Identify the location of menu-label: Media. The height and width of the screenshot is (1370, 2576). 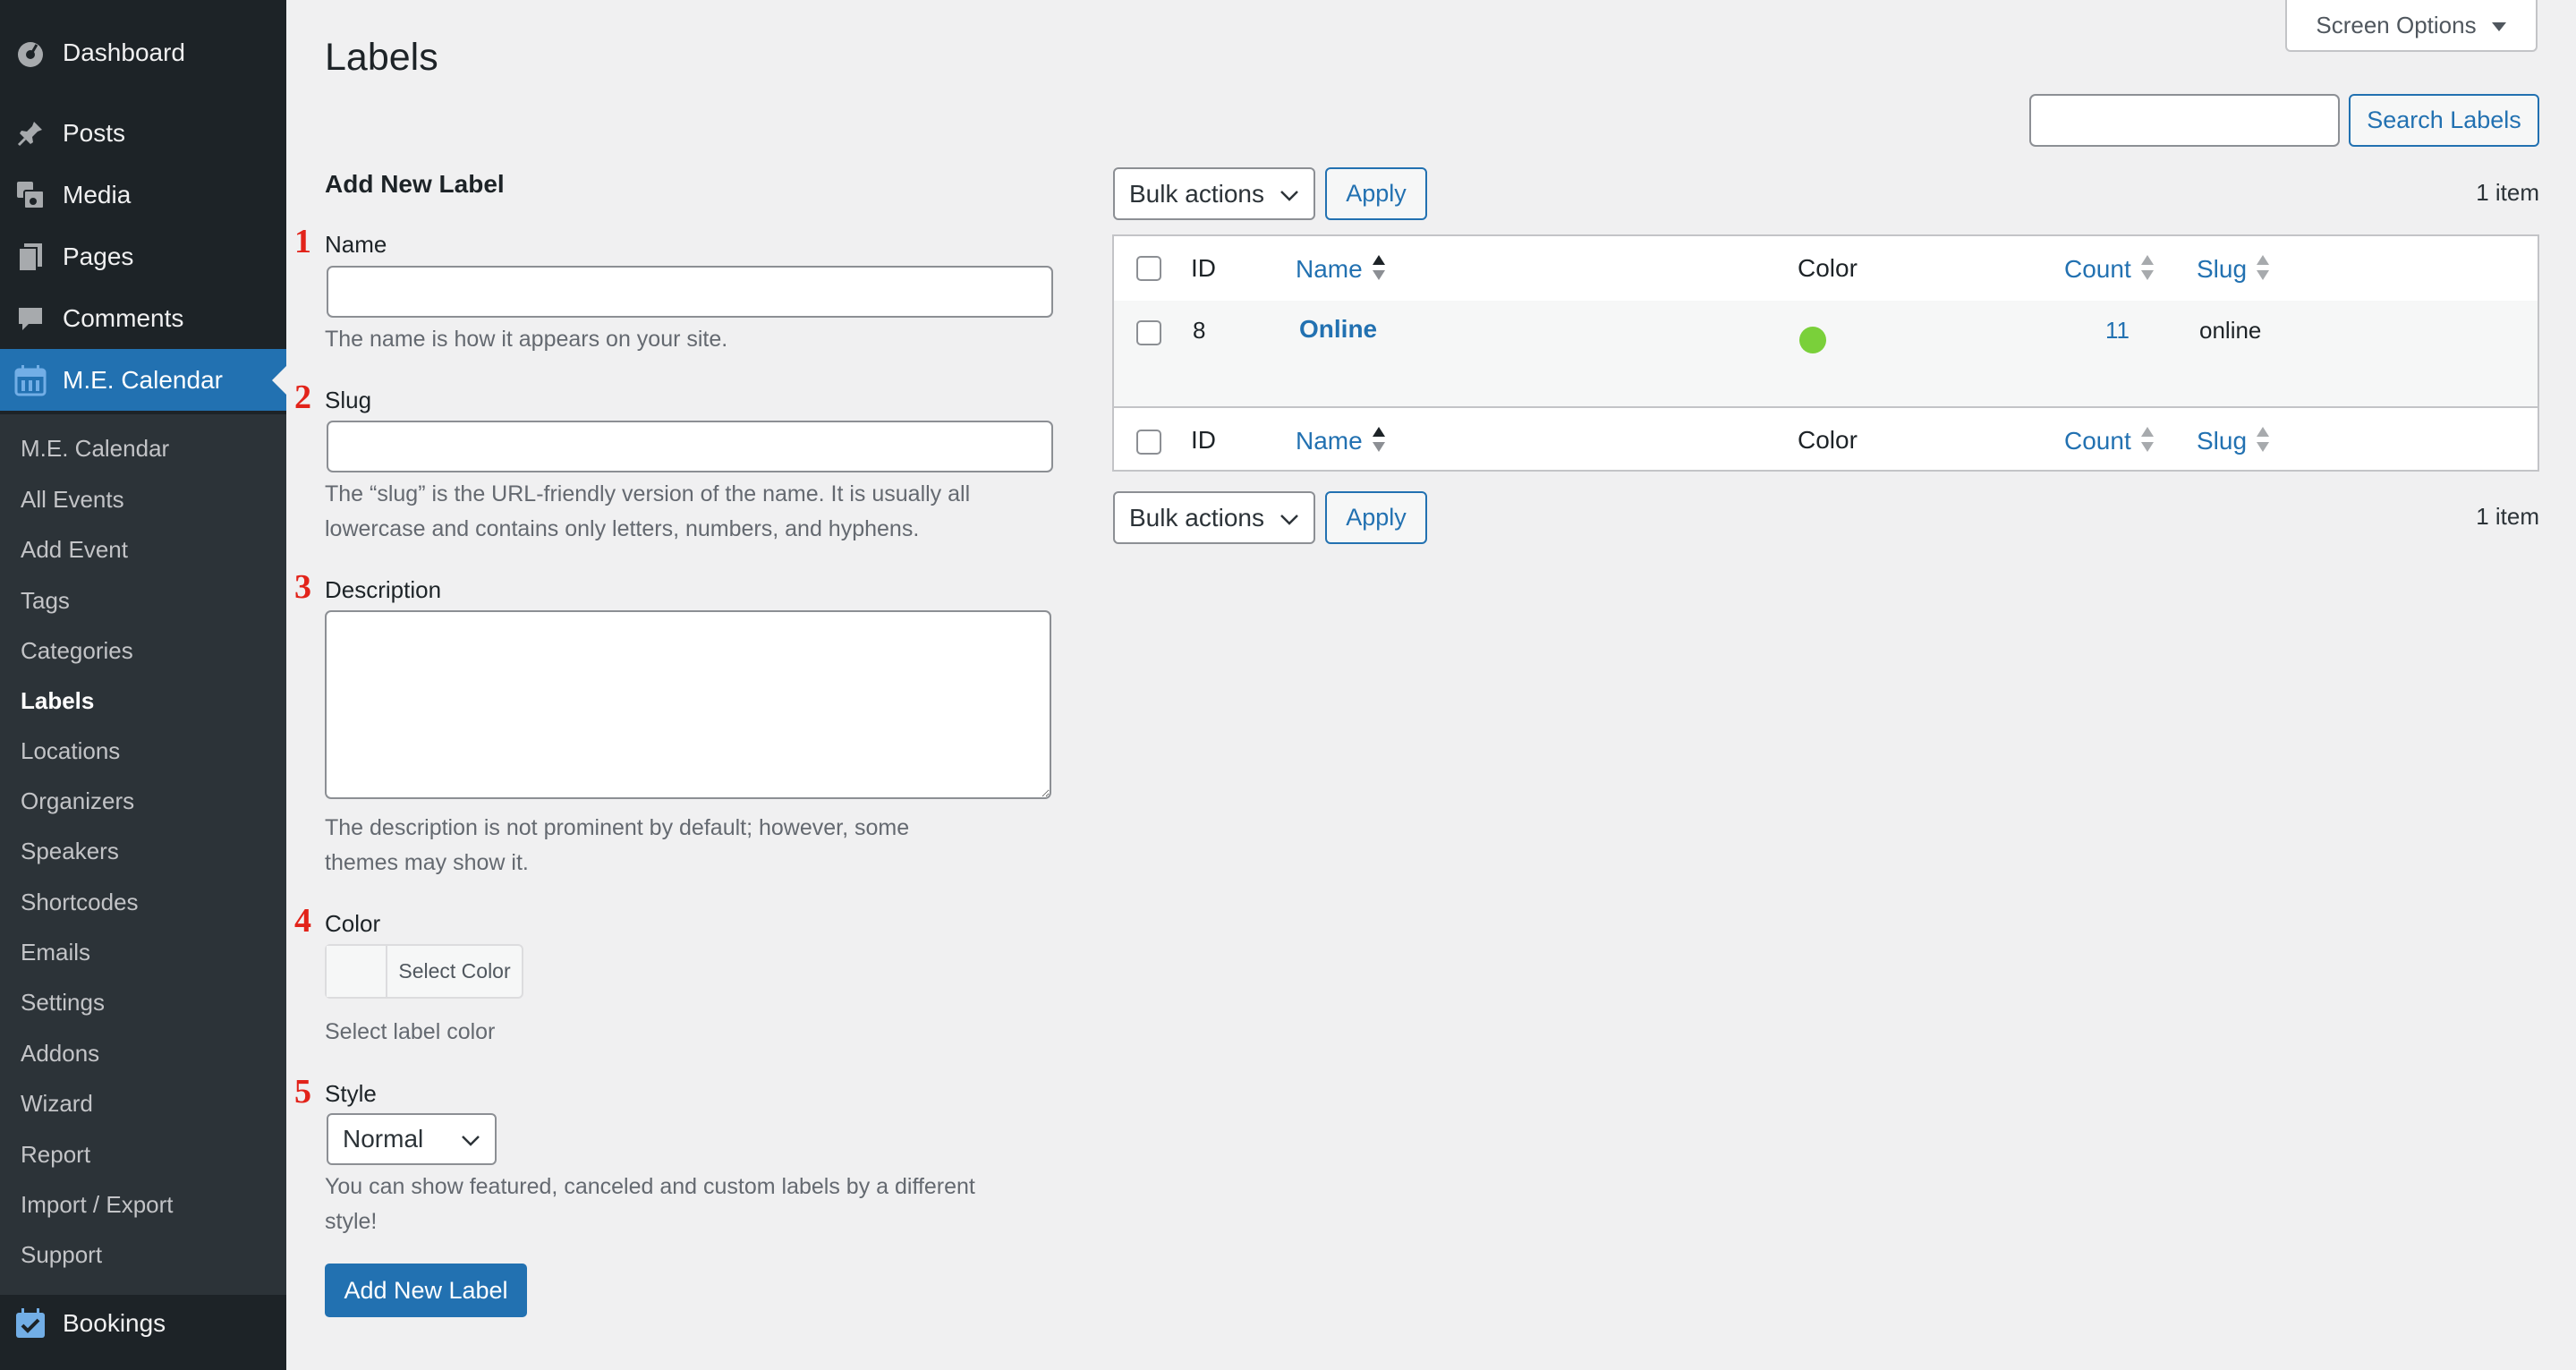
(97, 194).